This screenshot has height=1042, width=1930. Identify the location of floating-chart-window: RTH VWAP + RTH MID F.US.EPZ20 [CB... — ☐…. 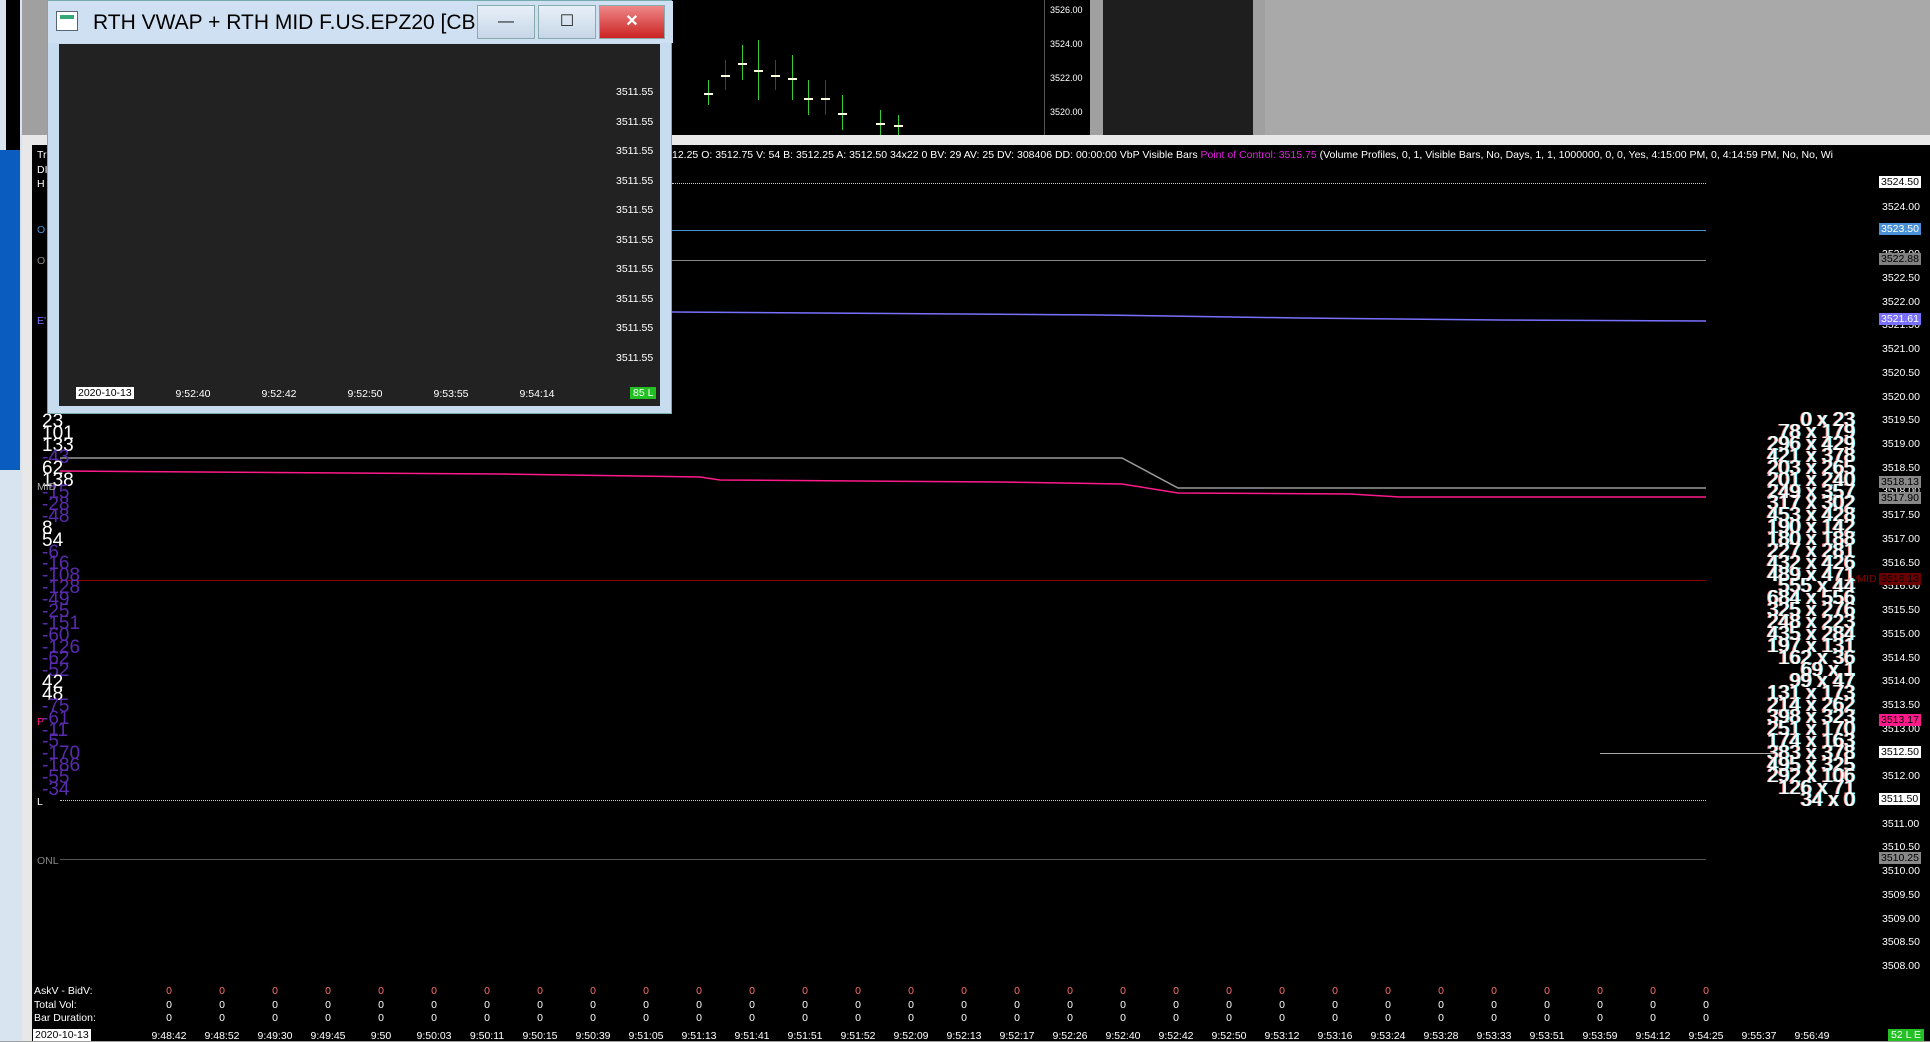
(360, 207).